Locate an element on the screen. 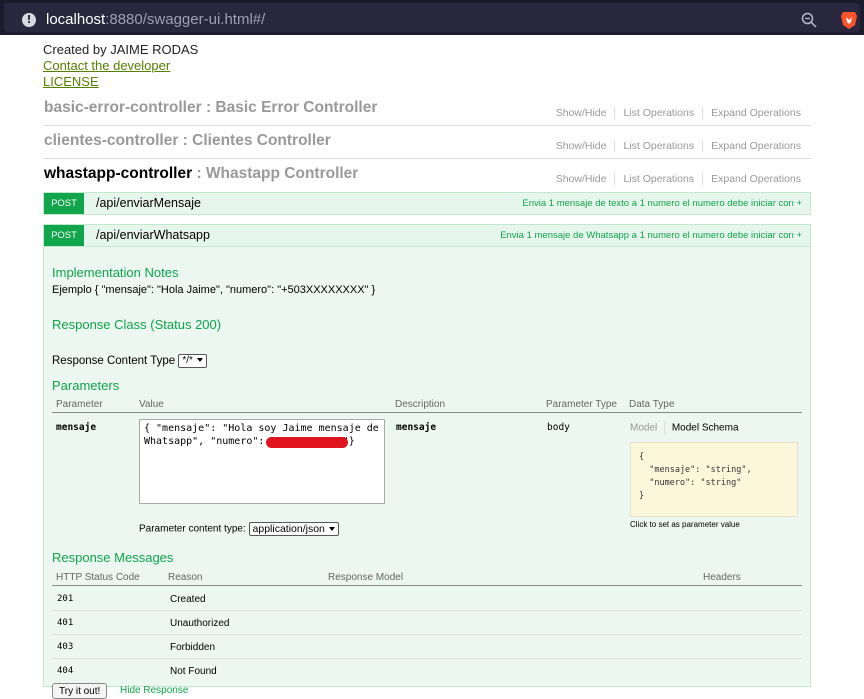 Image resolution: width=864 pixels, height=699 pixels. status-code: 404 is located at coordinates (65, 671).